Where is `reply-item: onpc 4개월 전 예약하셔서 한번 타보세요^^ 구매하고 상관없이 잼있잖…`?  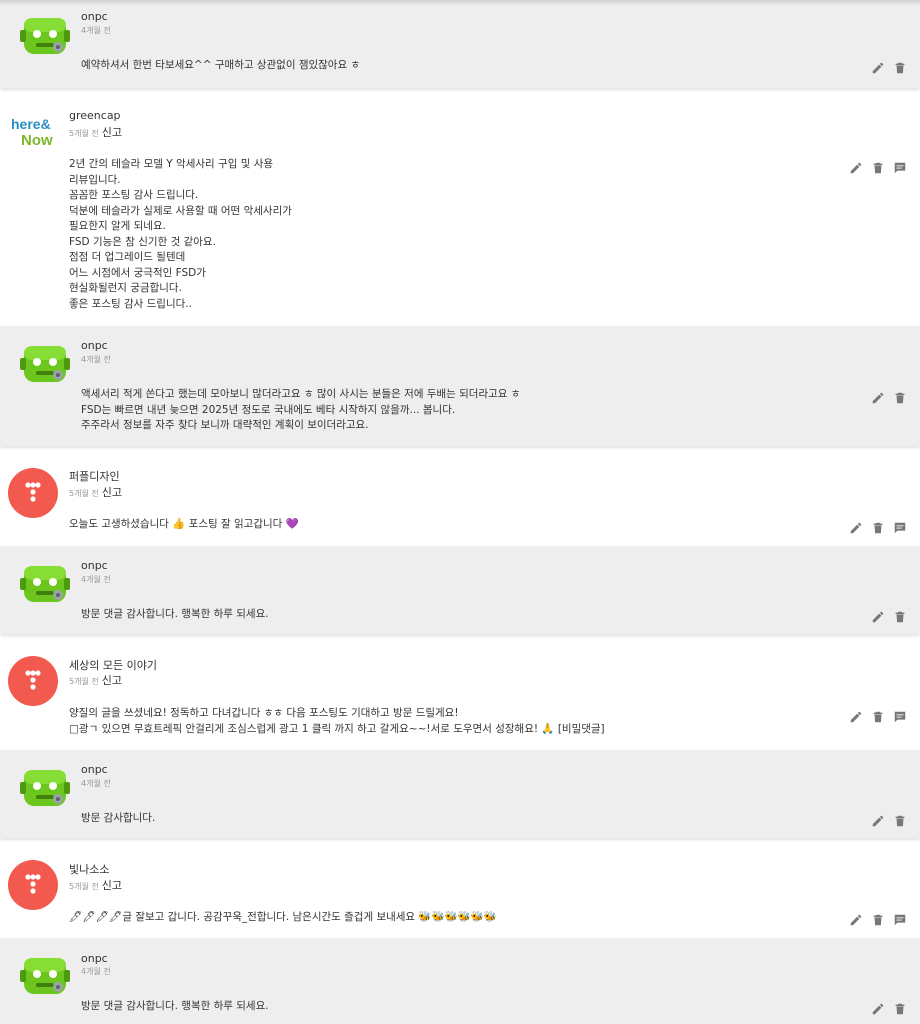 reply-item: onpc 4개월 전 예약하셔서 한번 타보세요^^ 구매하고 상관없이 잼있잖… is located at coordinates (460, 44).